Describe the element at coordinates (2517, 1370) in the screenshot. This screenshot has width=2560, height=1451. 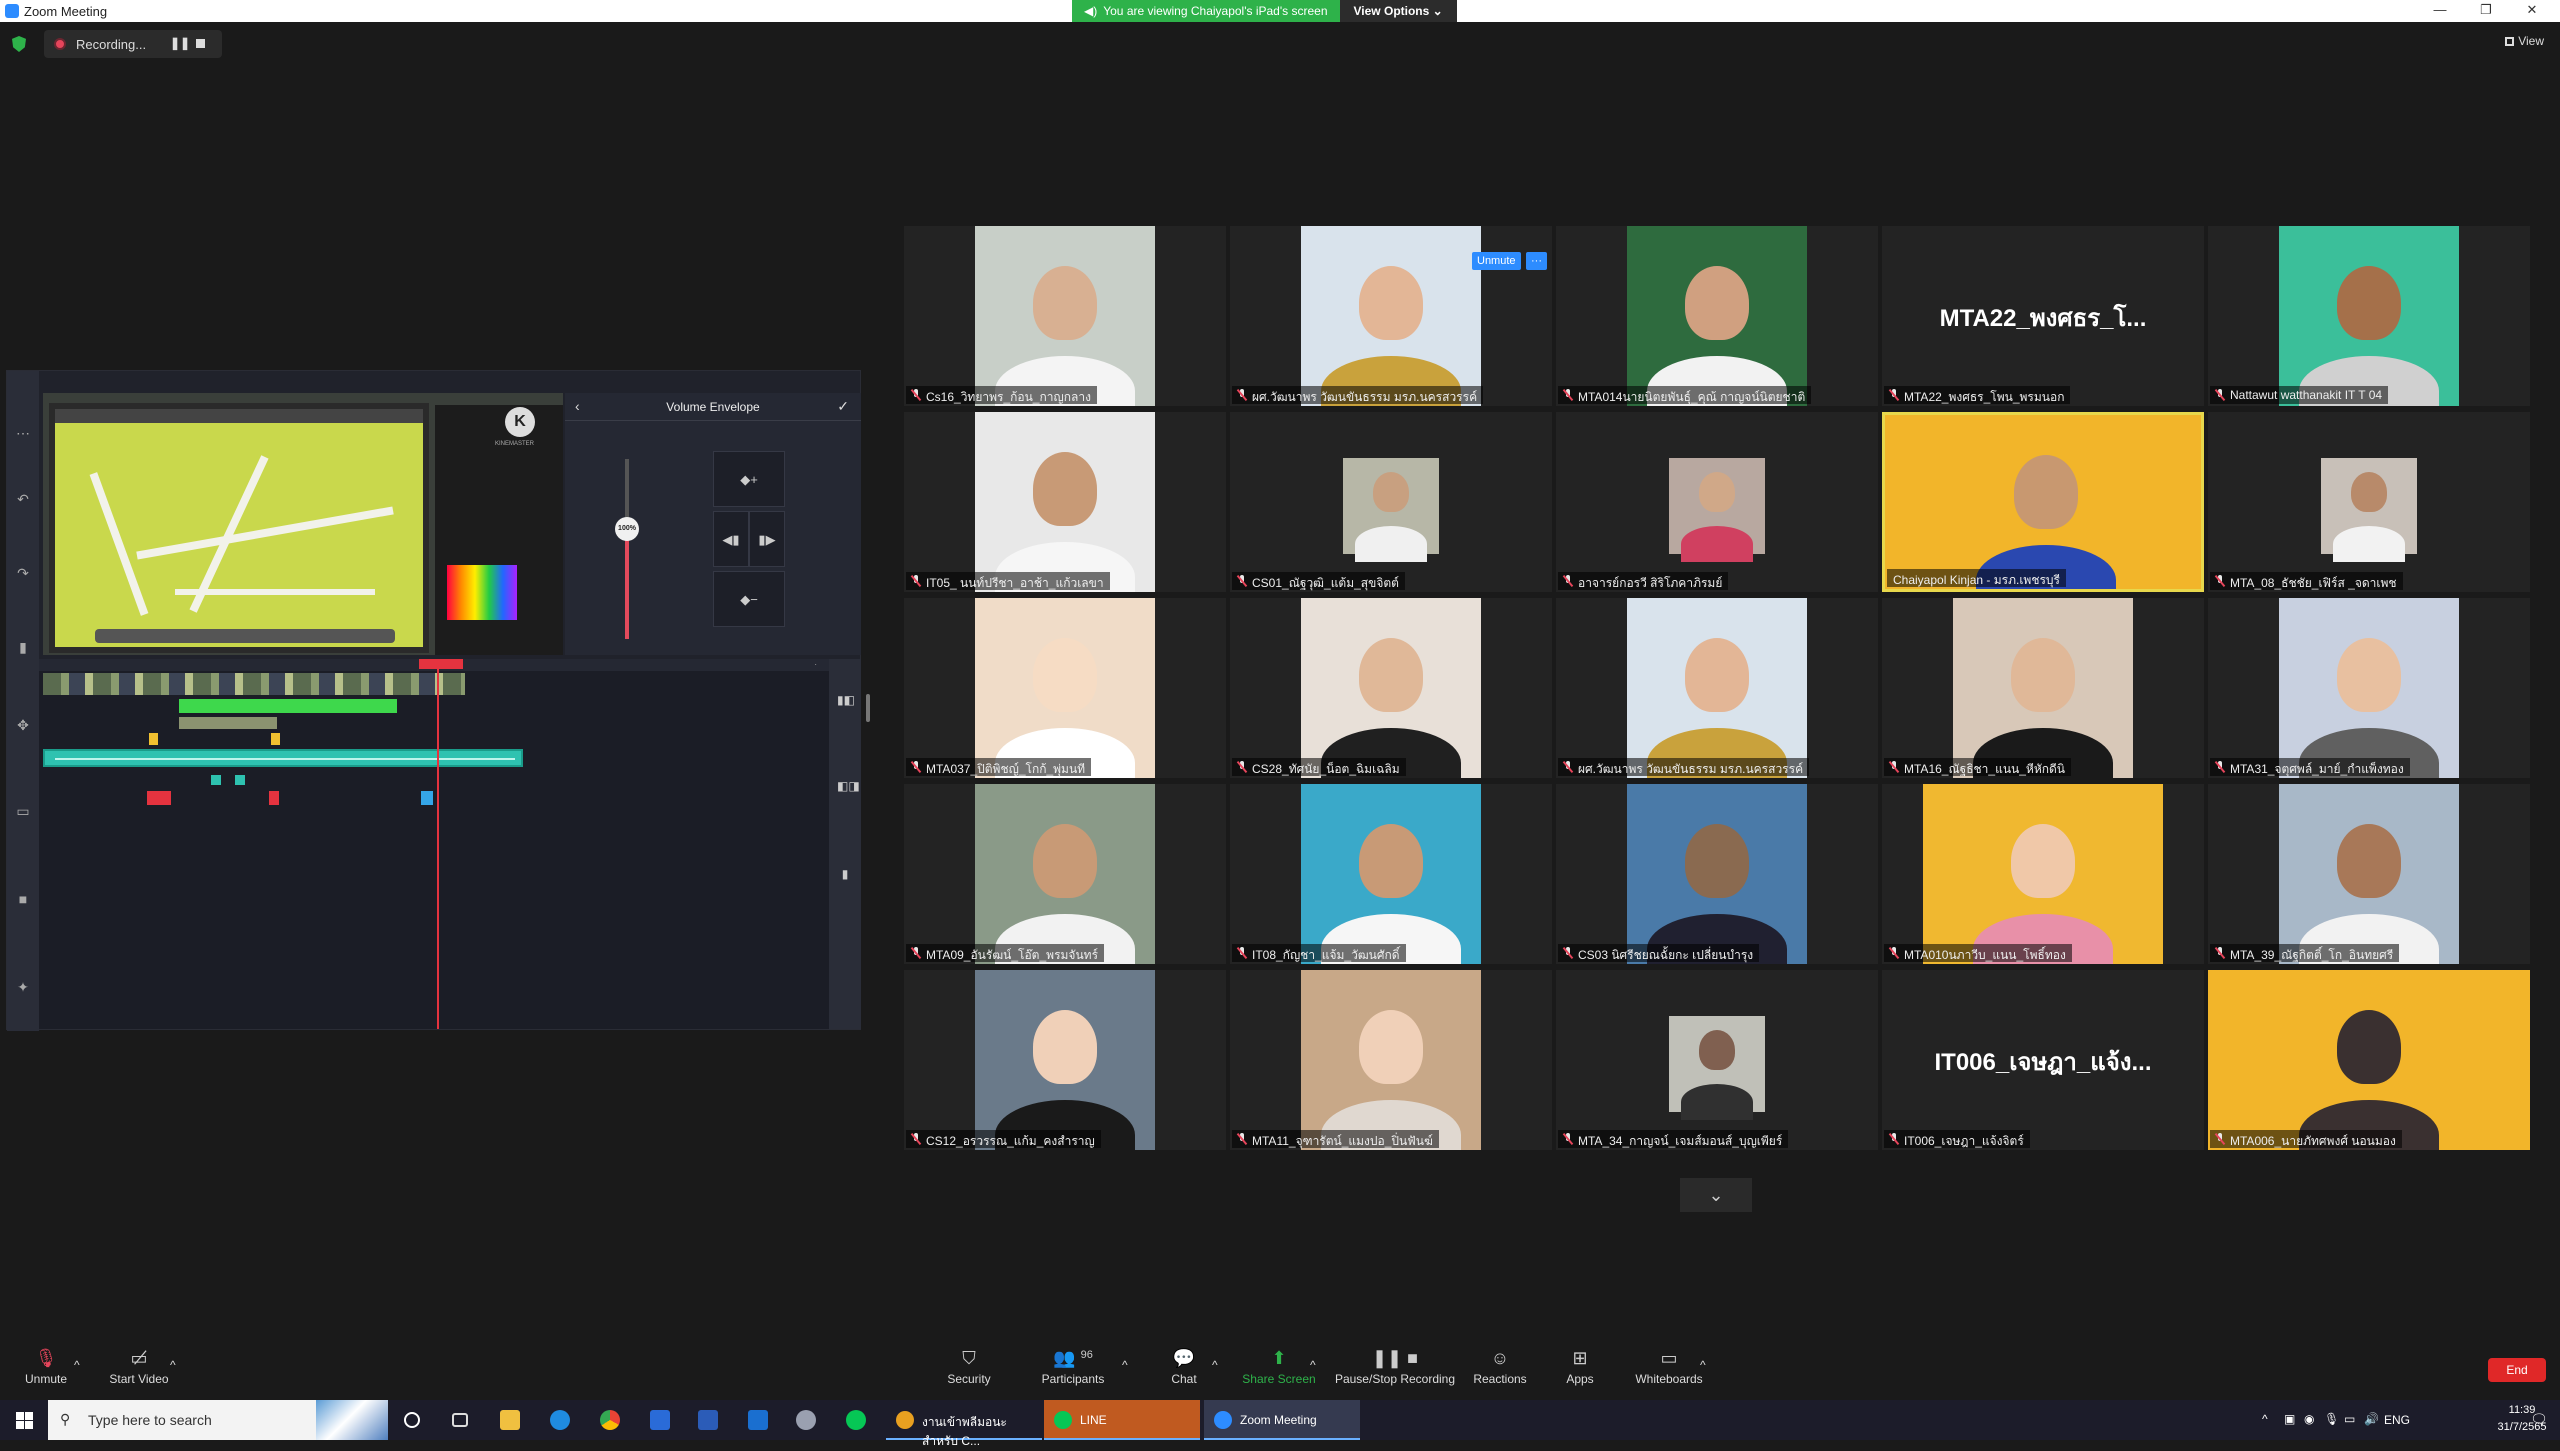
I see `end-meeting-button: End` at that location.